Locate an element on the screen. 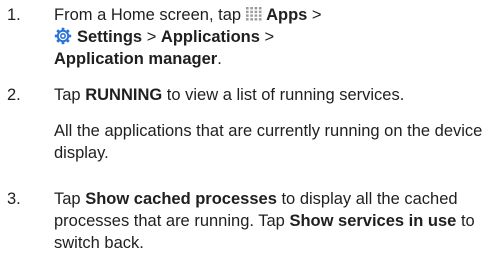  show-services-in-use-label: Show services in use is located at coordinates (373, 221).